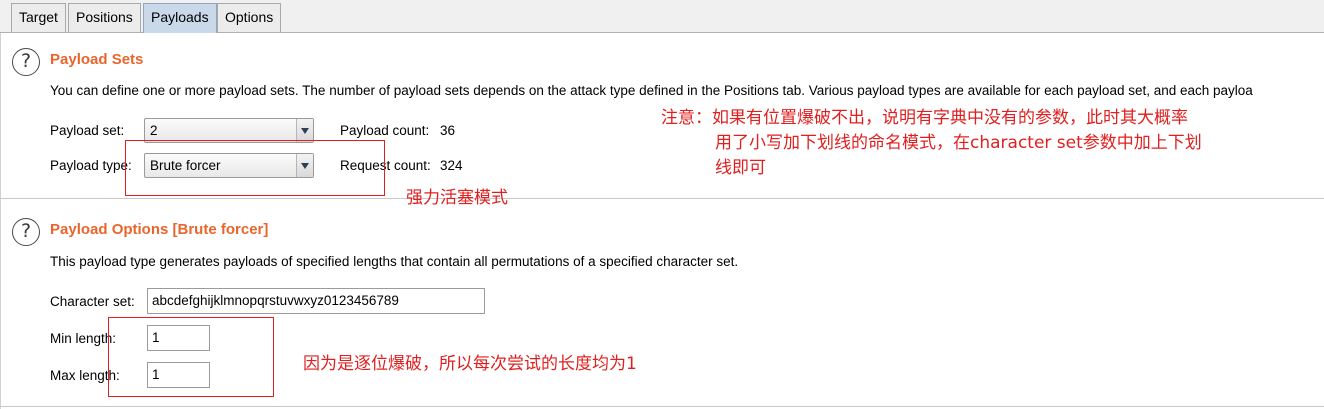  Describe the element at coordinates (191, 357) in the screenshot. I see `annotation-box-lengths` at that location.